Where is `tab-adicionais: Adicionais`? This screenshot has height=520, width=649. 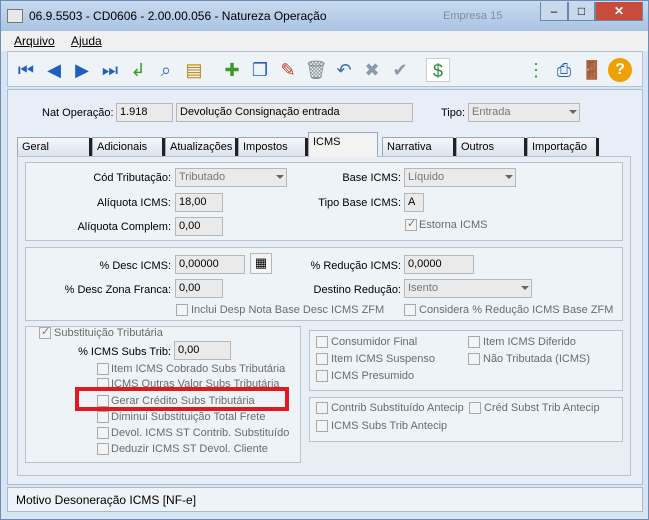
tab-adicionais: Adicionais is located at coordinates (128, 147).